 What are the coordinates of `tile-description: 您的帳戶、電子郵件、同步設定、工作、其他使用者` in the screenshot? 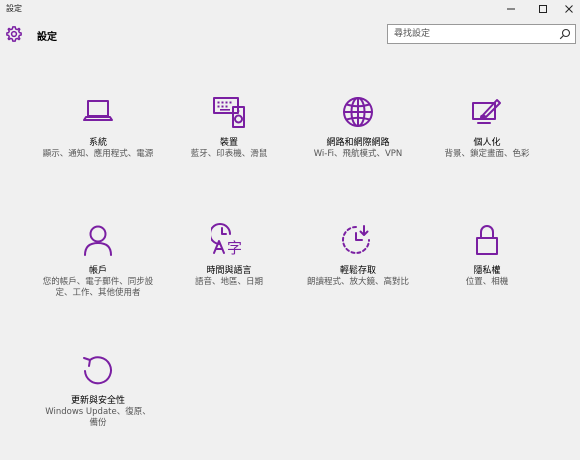 It's located at (98, 287).